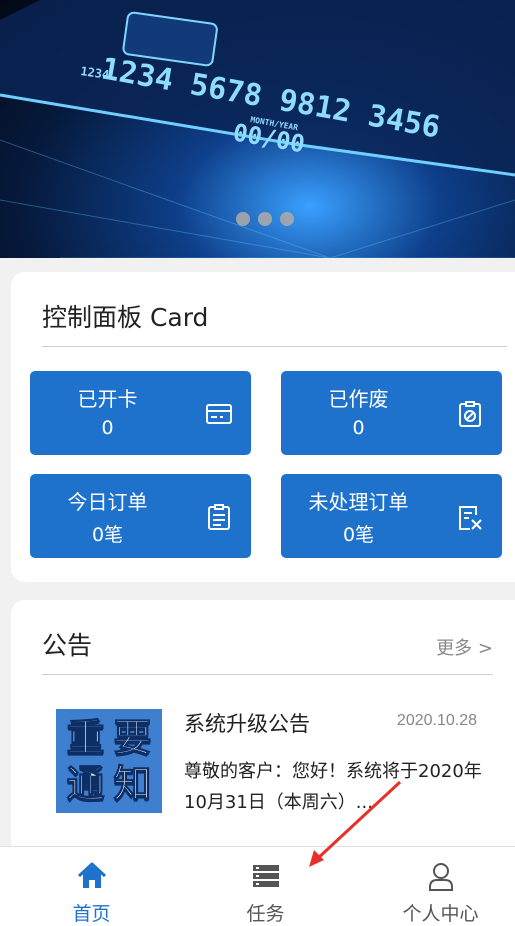  Describe the element at coordinates (109, 761) in the screenshot. I see `notice-image: 重 要 通 知` at that location.